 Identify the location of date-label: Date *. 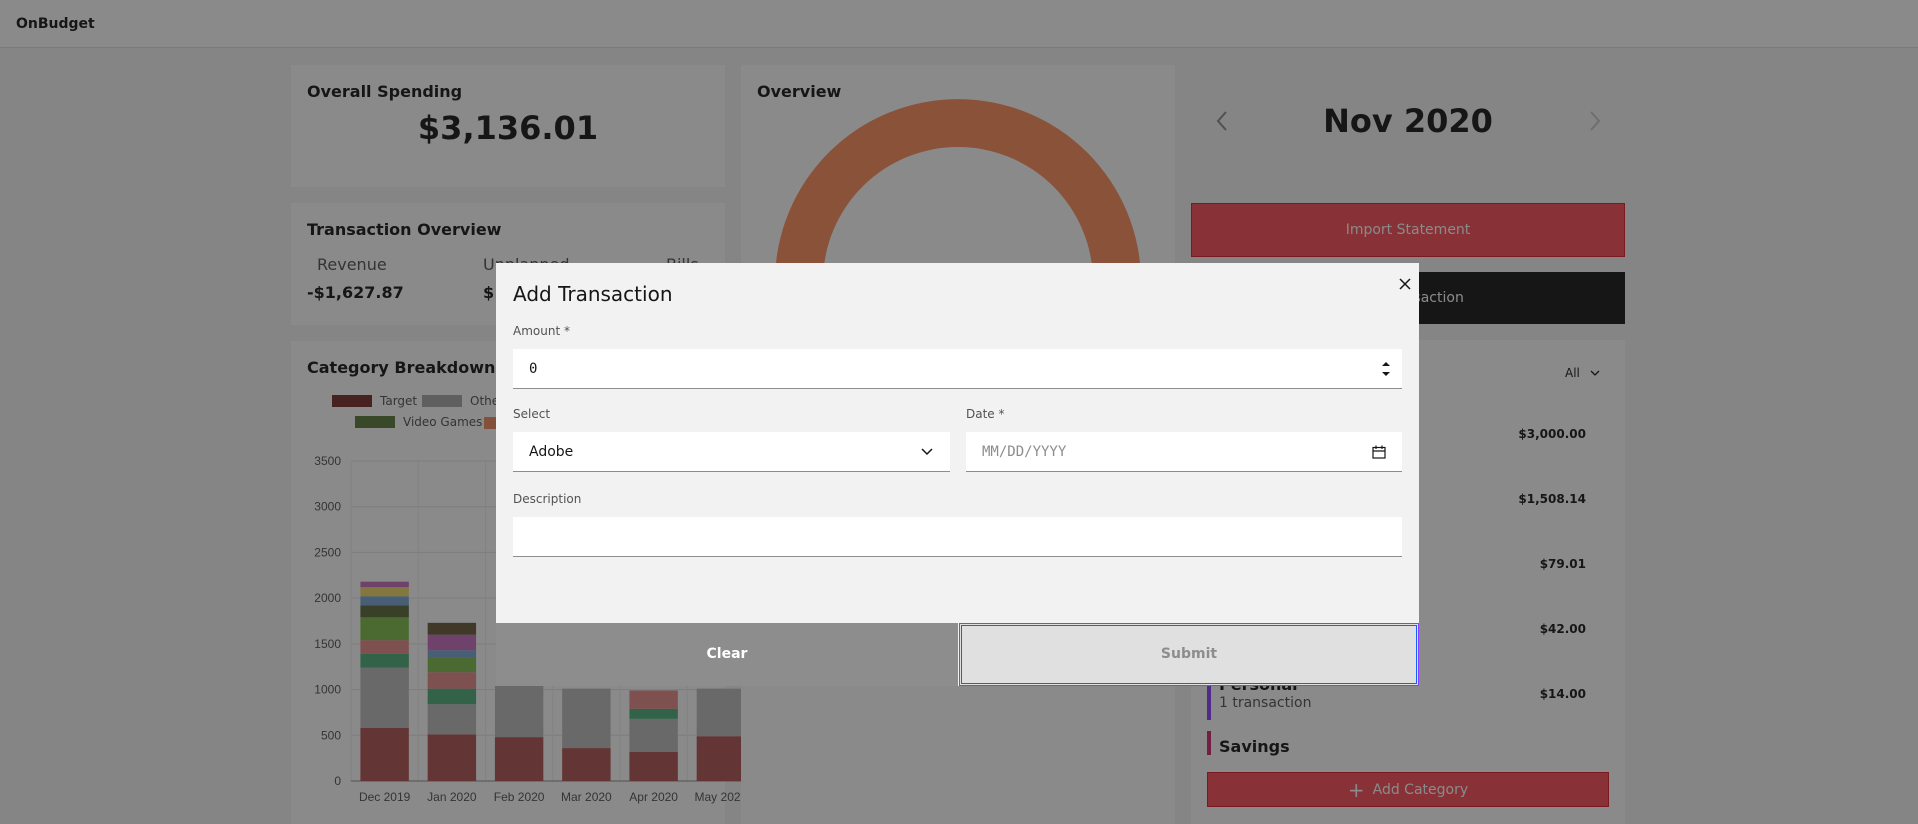
(985, 414).